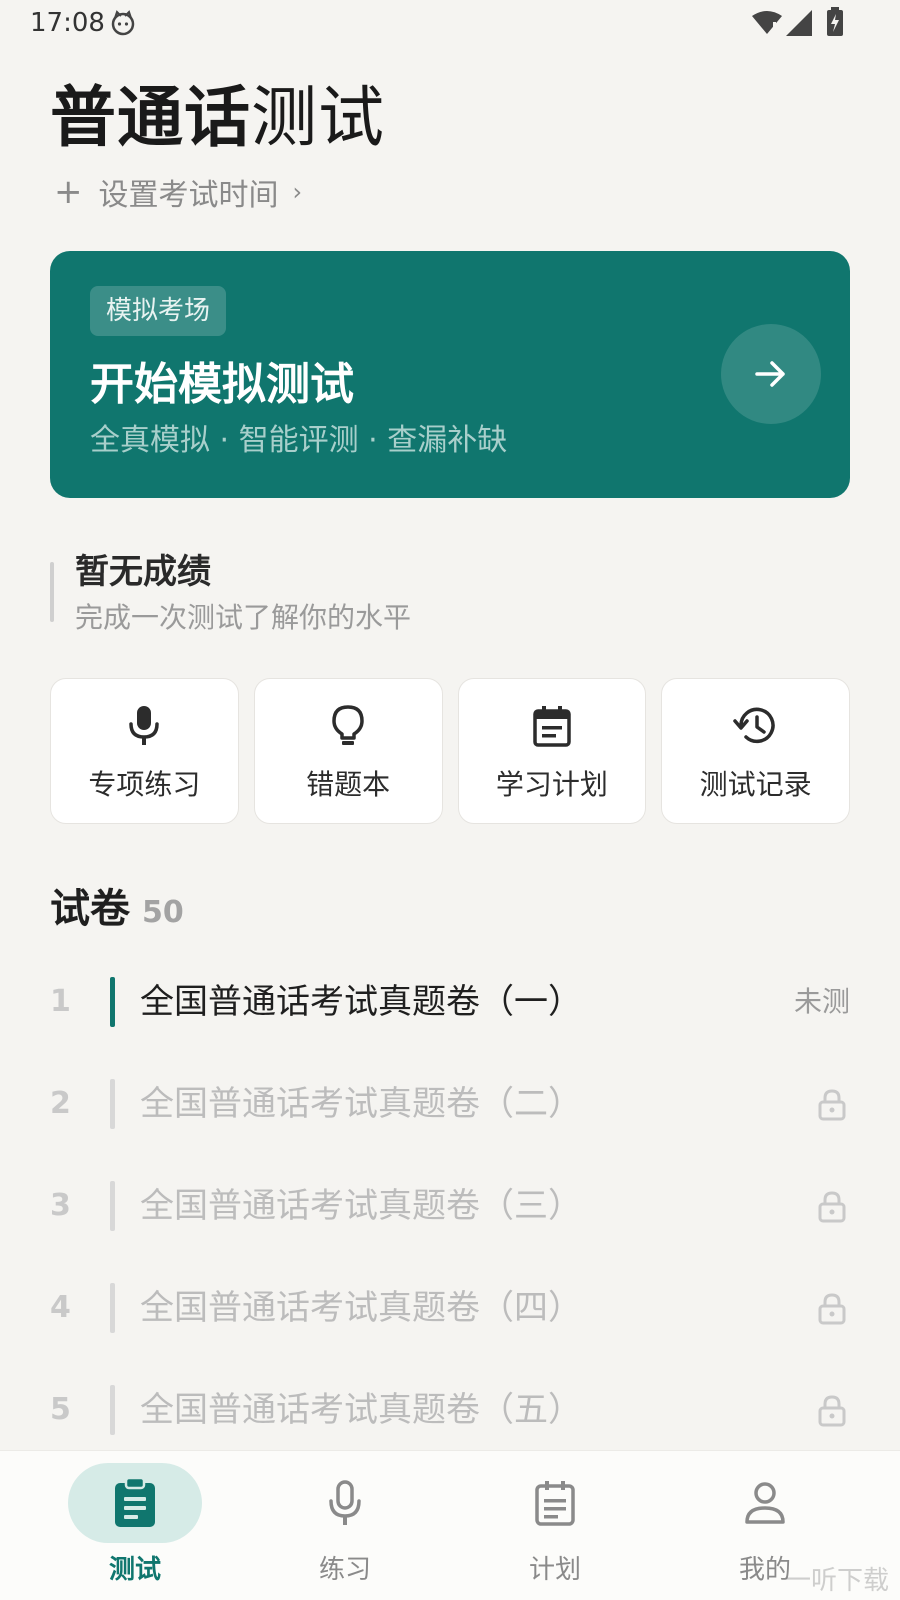 The height and width of the screenshot is (1600, 900). What do you see at coordinates (755, 784) in the screenshot?
I see `tile-label: 测试记录` at bounding box center [755, 784].